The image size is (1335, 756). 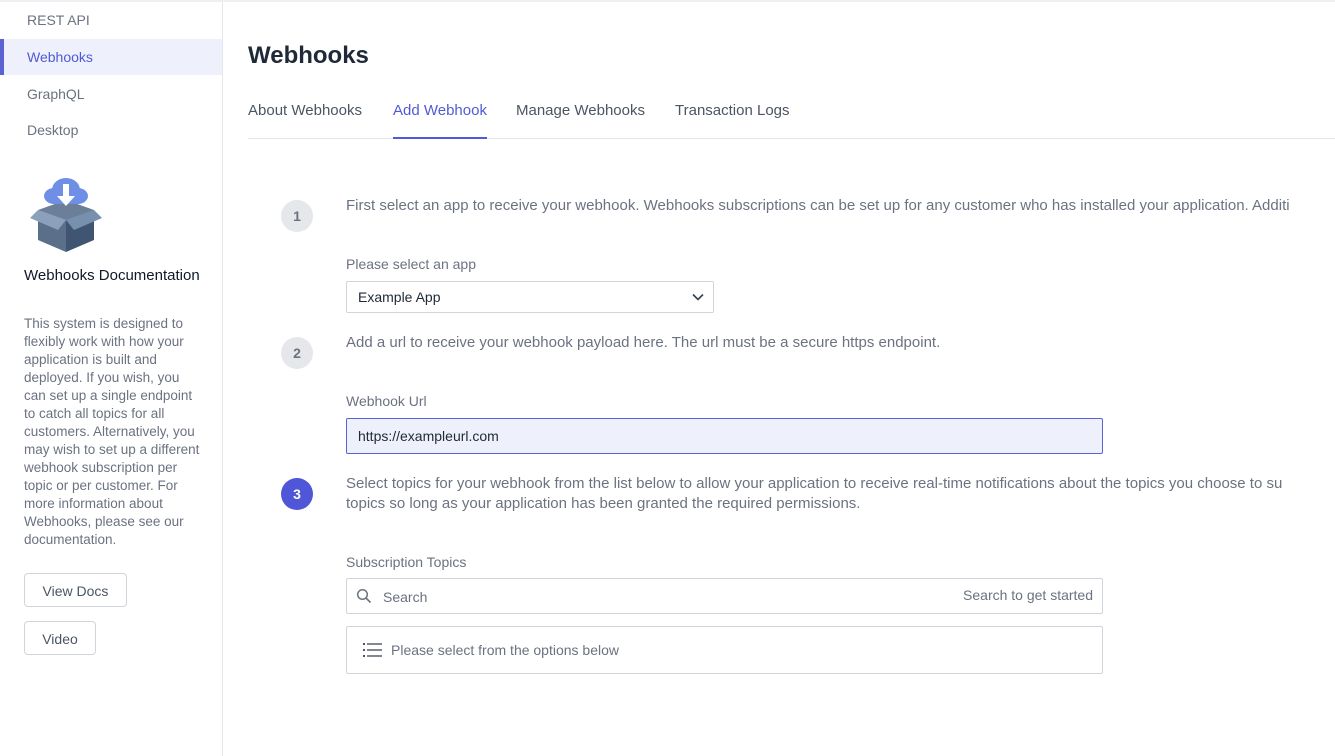 What do you see at coordinates (399, 297) in the screenshot?
I see `app-select-value: Example App` at bounding box center [399, 297].